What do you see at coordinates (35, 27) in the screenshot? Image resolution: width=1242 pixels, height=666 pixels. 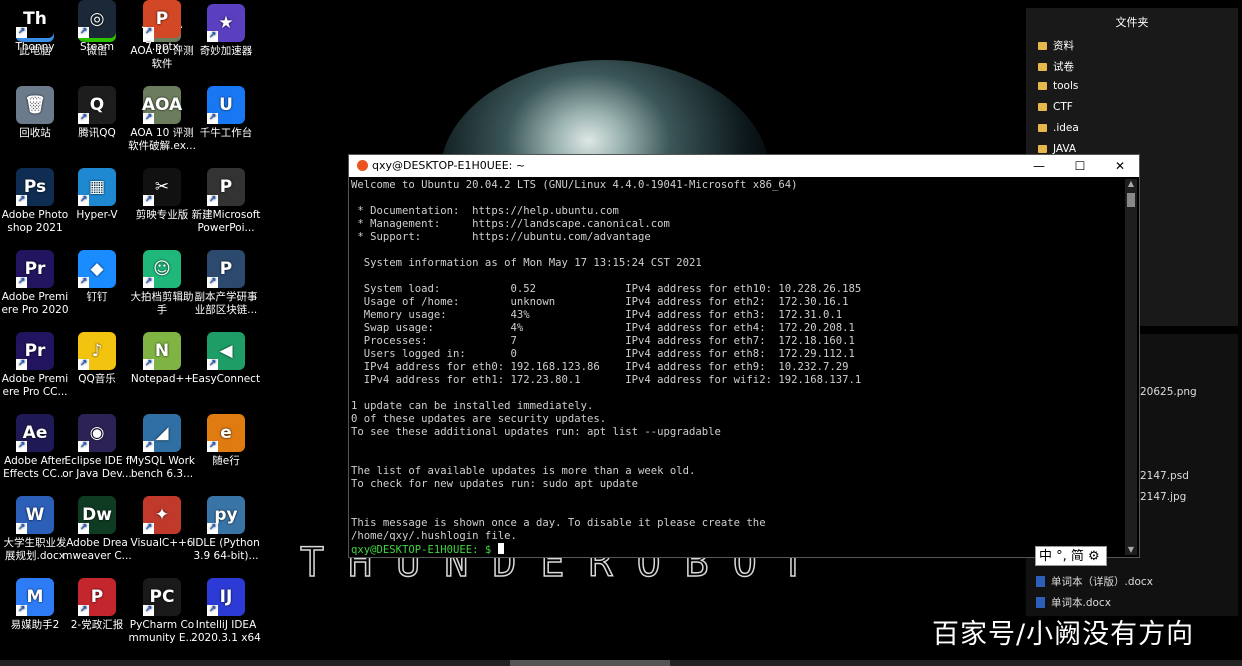 I see `desktop-icon: Th ↗ Thonny` at bounding box center [35, 27].